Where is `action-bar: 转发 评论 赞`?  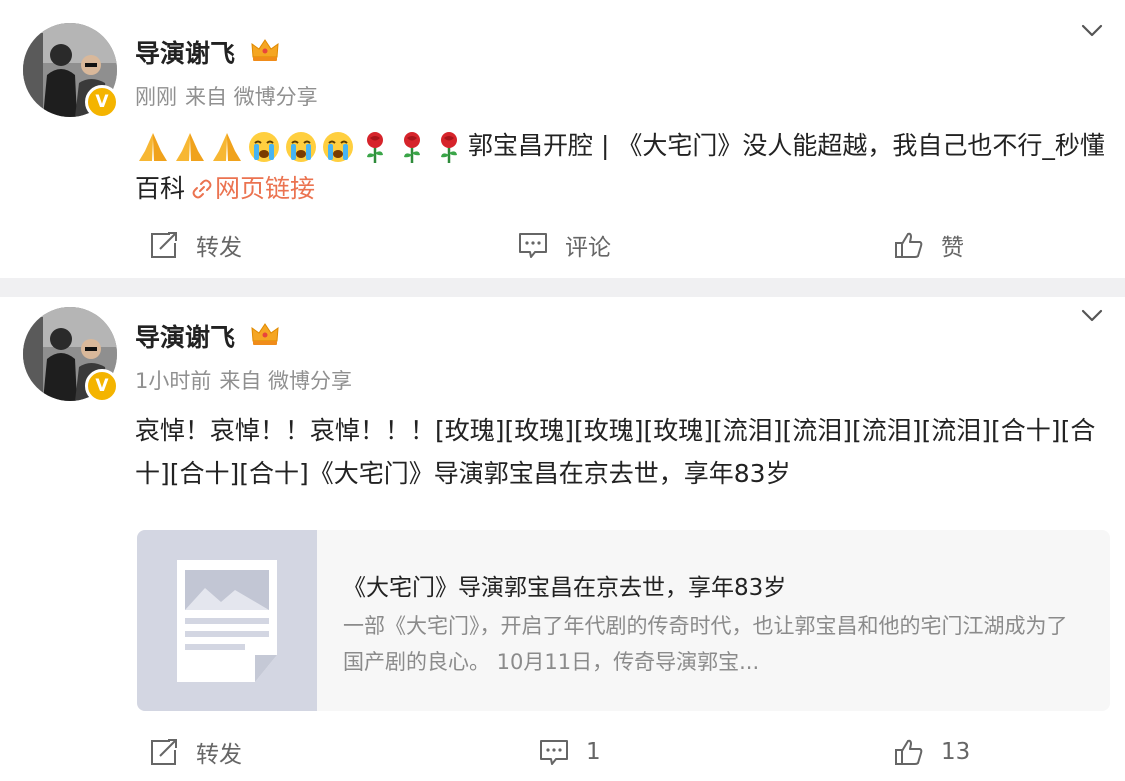
action-bar: 转发 评论 赞 is located at coordinates (562, 245).